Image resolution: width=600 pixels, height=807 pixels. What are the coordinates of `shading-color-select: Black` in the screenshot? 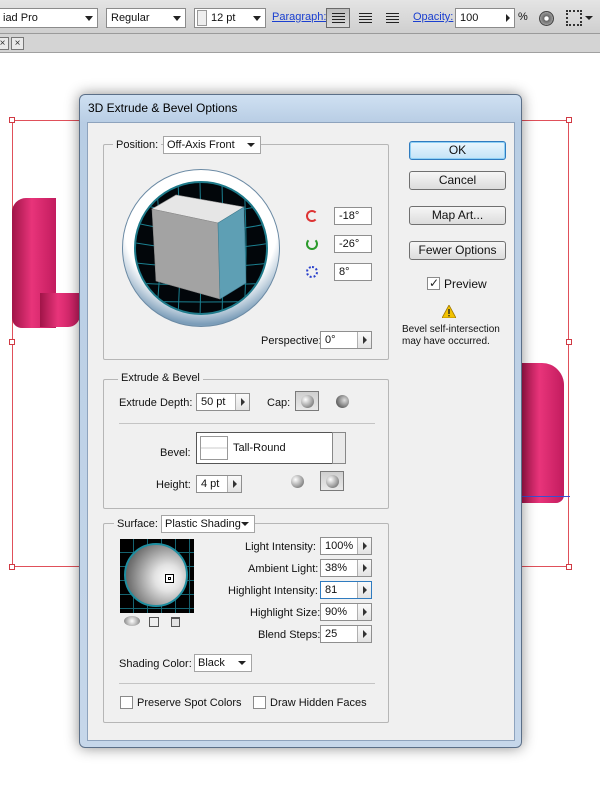 It's located at (223, 663).